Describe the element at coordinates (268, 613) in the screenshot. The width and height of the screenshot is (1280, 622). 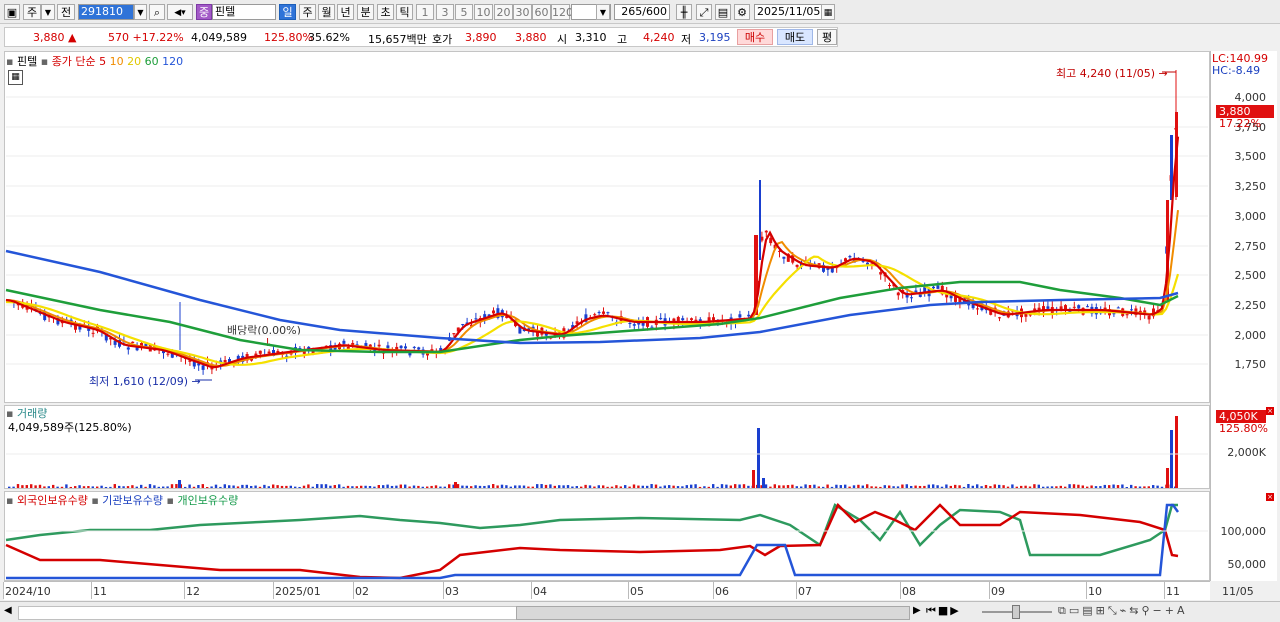
I see `scrollbar-track` at that location.